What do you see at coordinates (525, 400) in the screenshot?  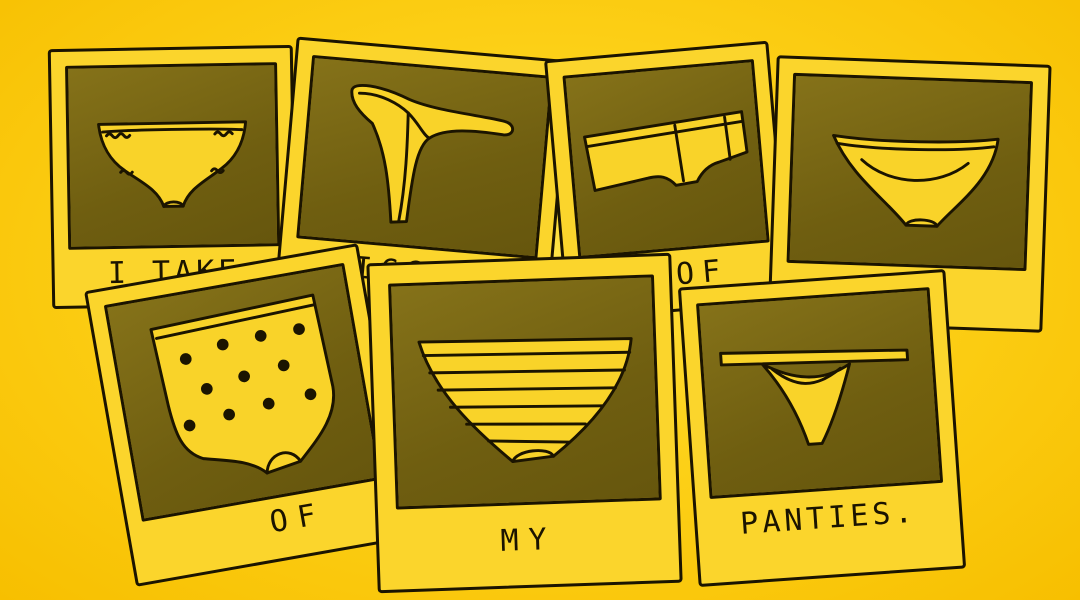 I see `striped-briefs-icon` at bounding box center [525, 400].